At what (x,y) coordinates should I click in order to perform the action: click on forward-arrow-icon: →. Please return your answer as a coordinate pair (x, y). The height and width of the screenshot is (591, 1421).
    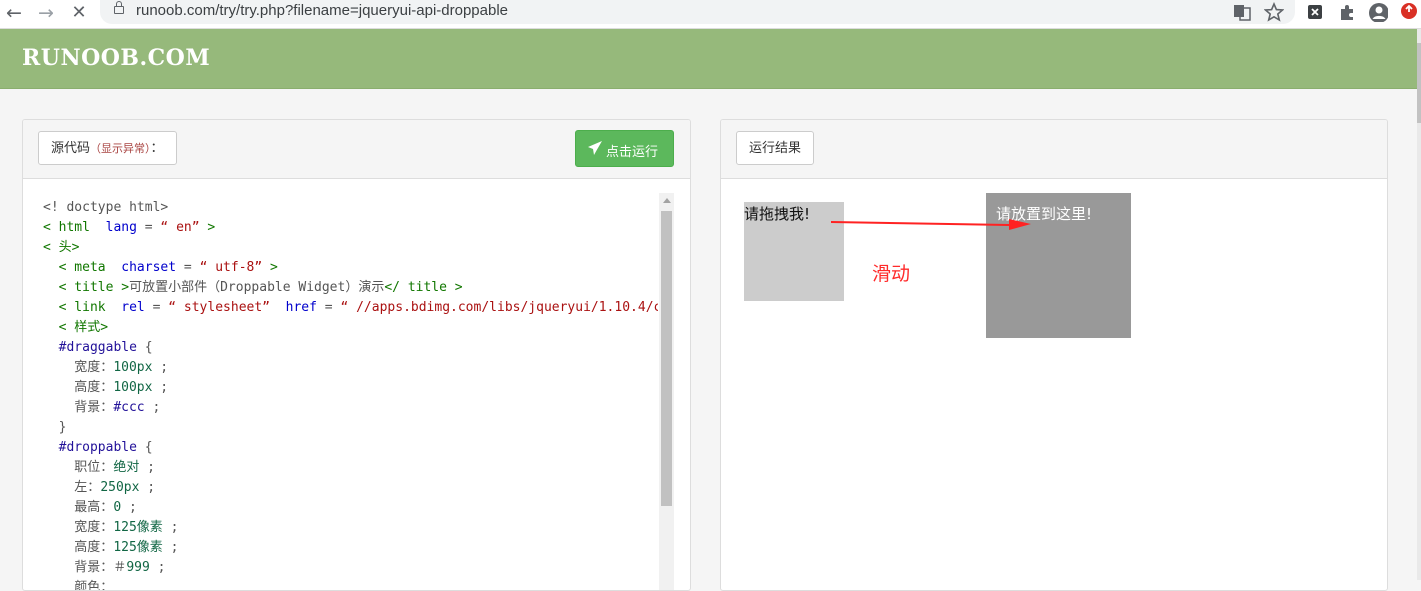
    Looking at the image, I should click on (46, 13).